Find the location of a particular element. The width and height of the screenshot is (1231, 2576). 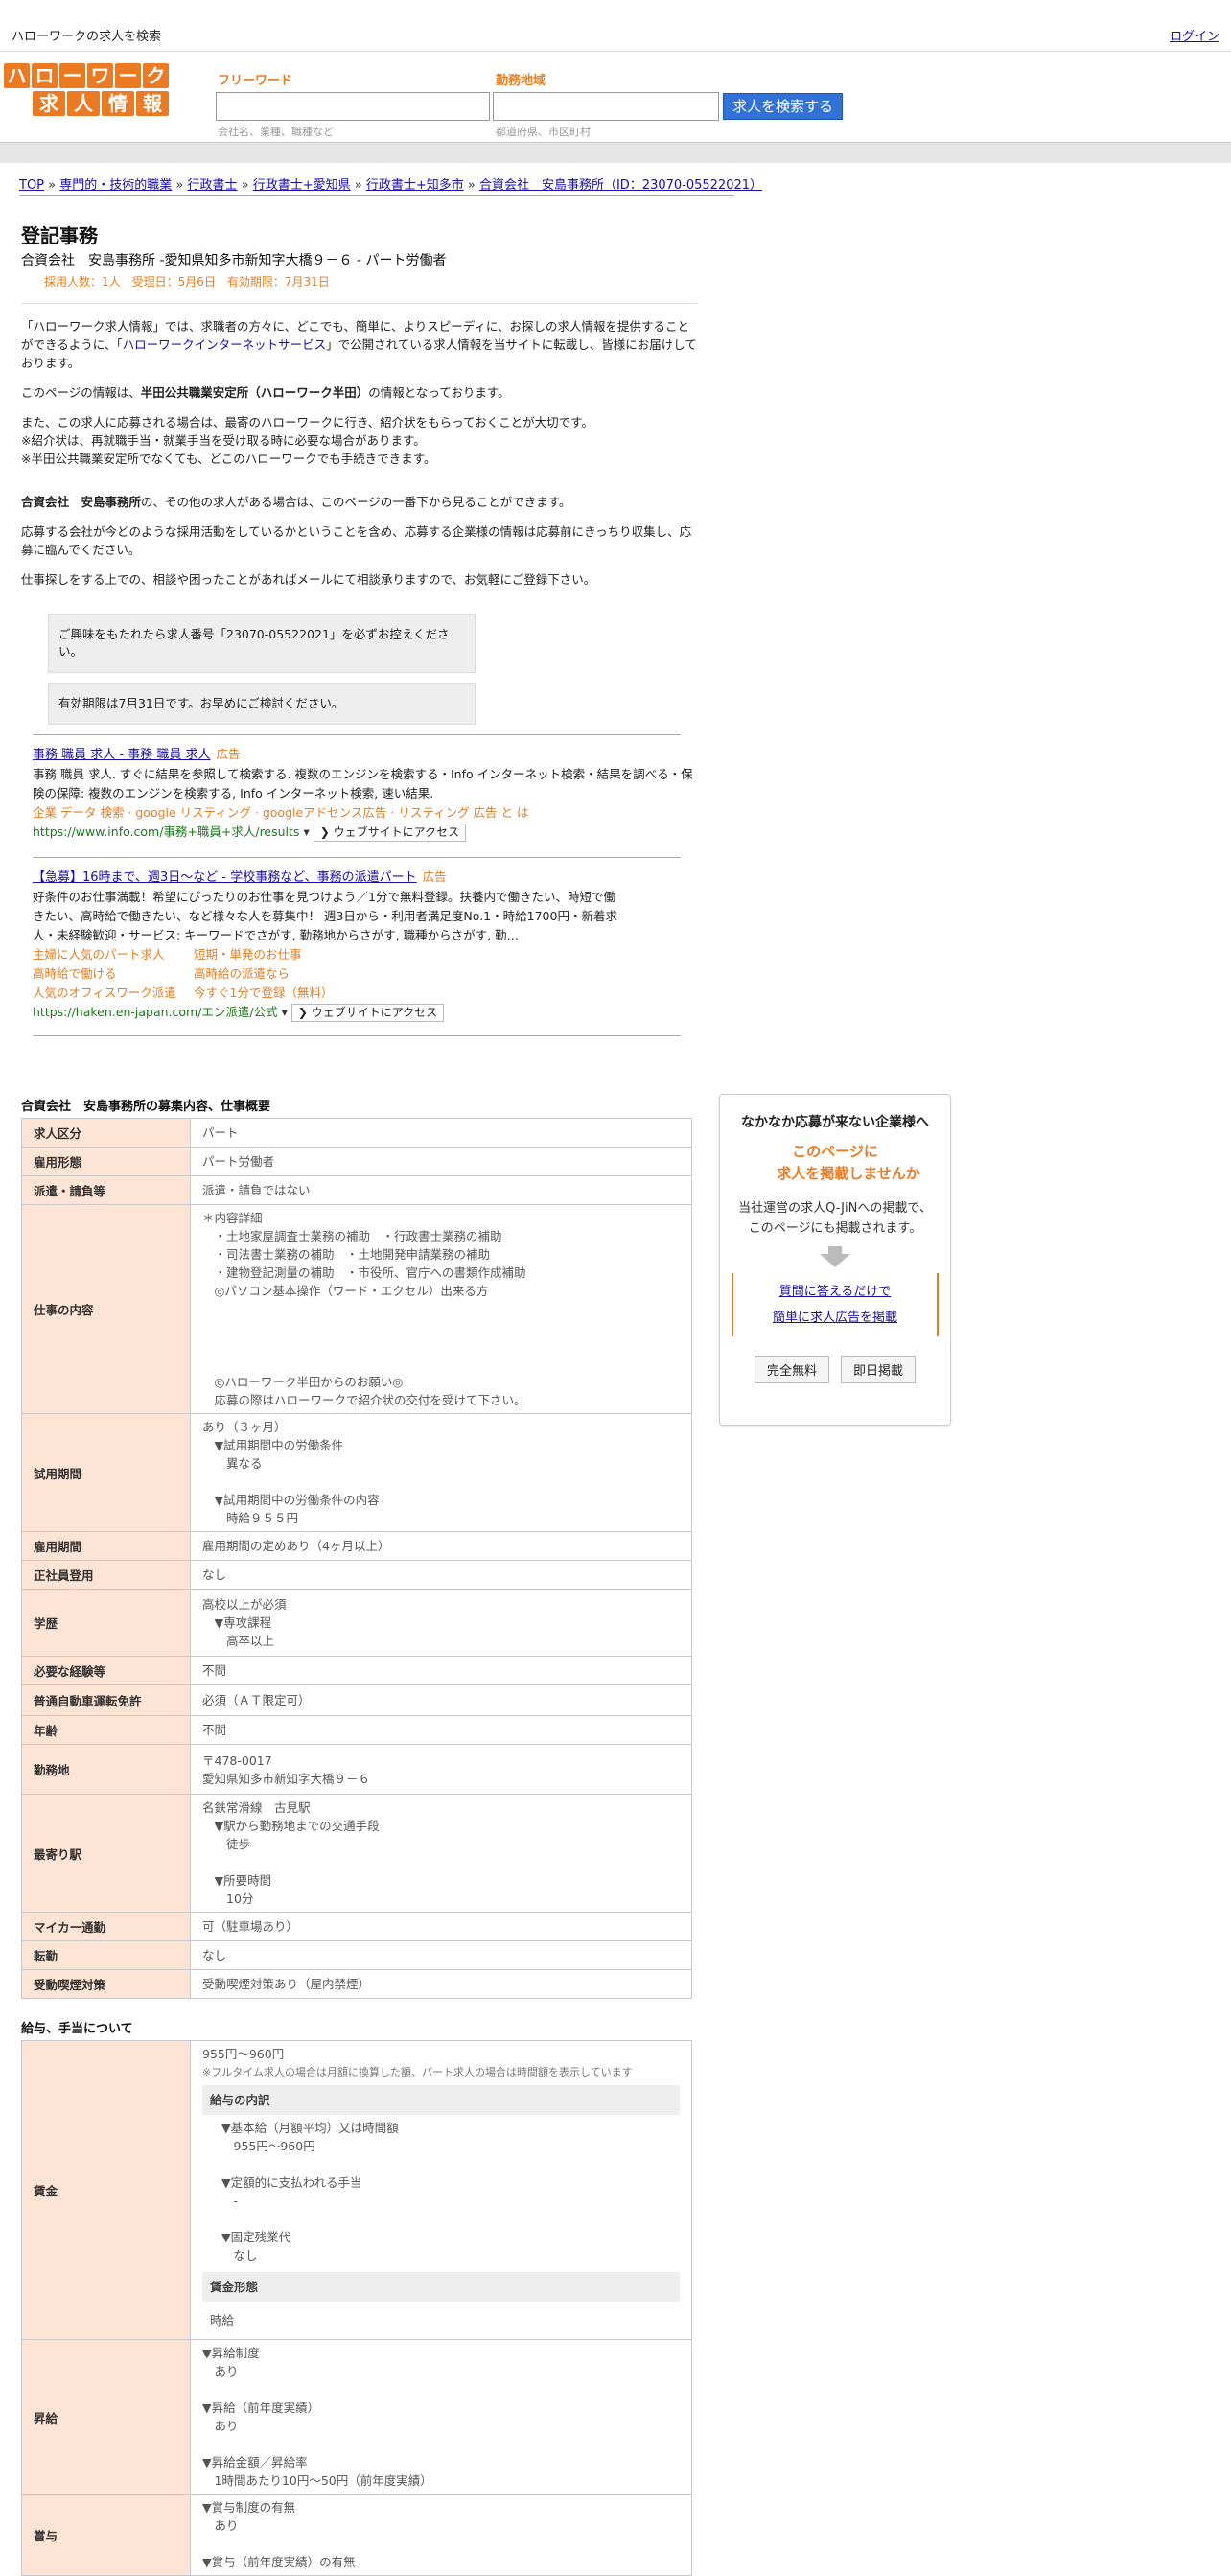

breadcrumb-divider is located at coordinates (377, 196).